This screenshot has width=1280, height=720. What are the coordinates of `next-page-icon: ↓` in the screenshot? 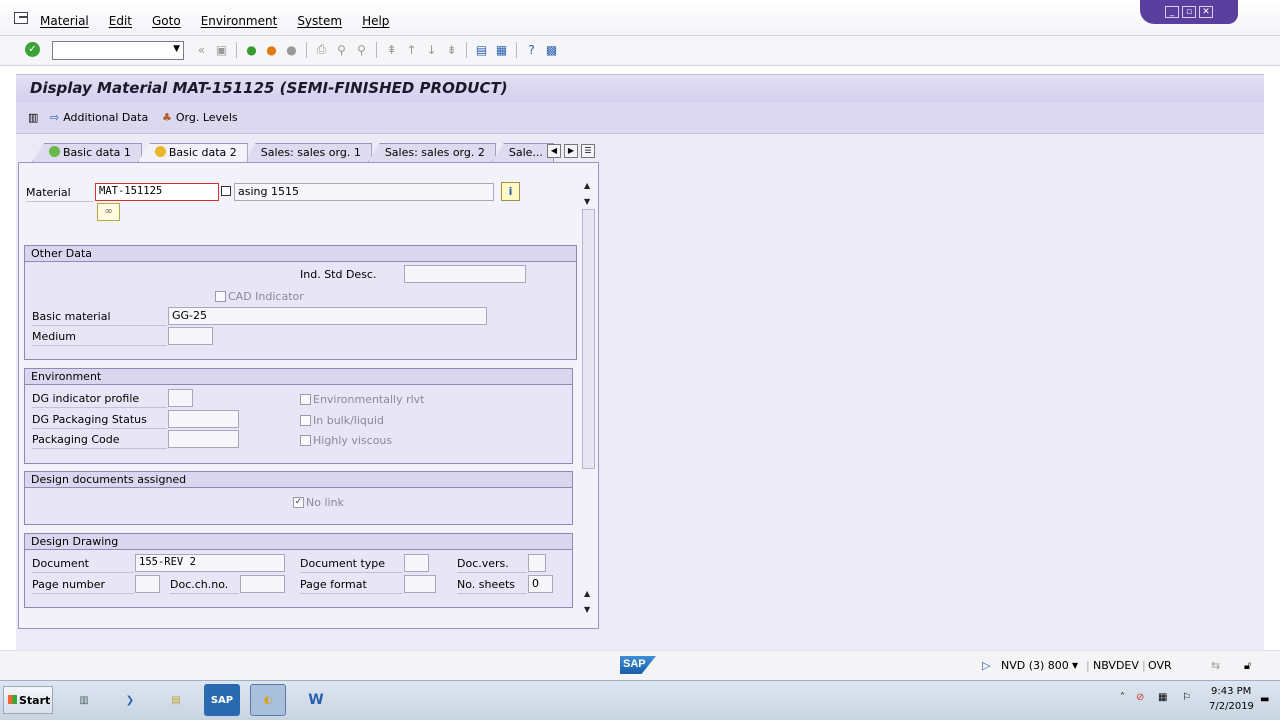 It's located at (431, 49).